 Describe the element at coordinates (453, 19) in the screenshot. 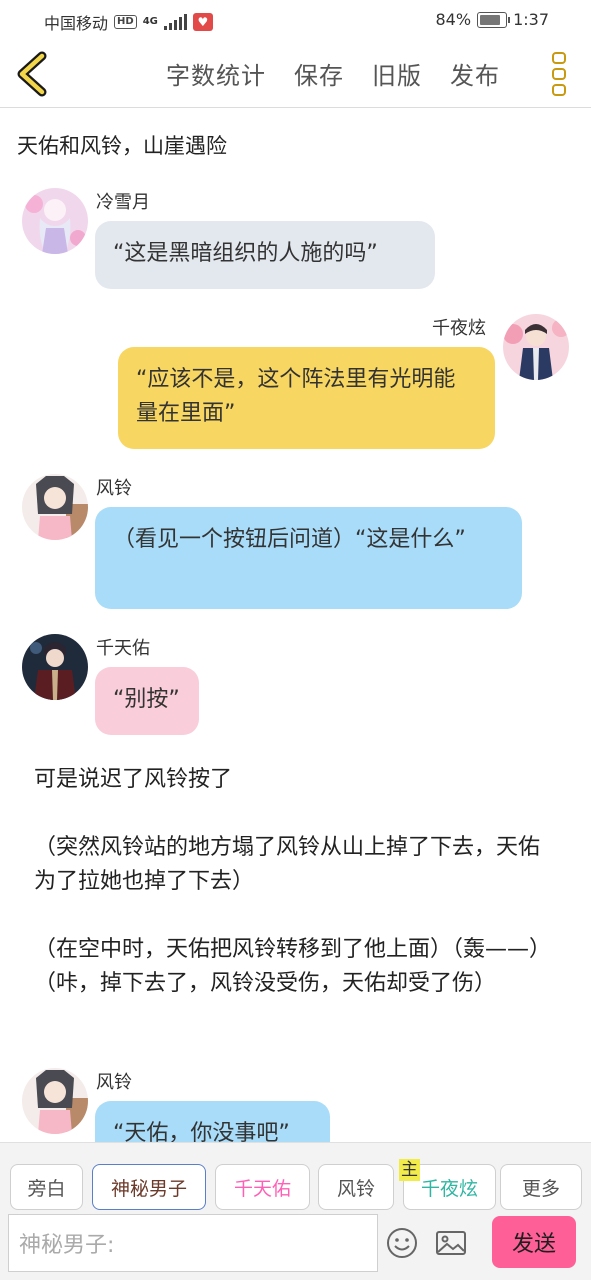

I see `battery-percent: 84%` at that location.